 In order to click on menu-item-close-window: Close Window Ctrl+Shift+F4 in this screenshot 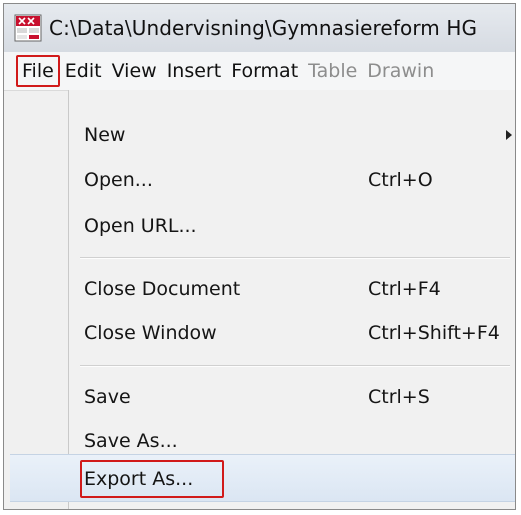, I will do `click(294, 333)`.